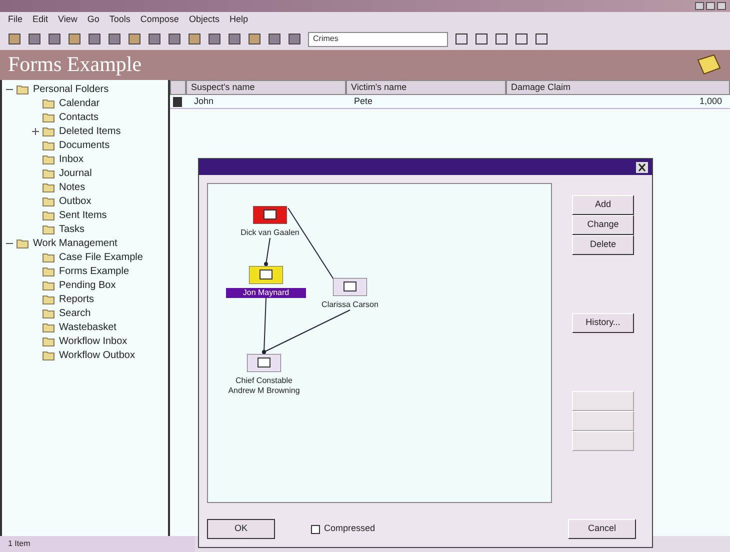 The width and height of the screenshot is (730, 552). Describe the element at coordinates (363, 101) in the screenshot. I see `table-cell-text: Pete` at that location.